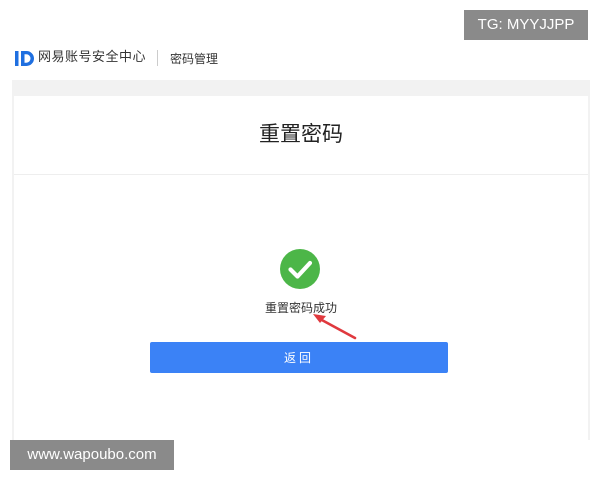 The image size is (600, 480). Describe the element at coordinates (300, 59) in the screenshot. I see `page-header: 网易账号安全中心 密码管理` at that location.